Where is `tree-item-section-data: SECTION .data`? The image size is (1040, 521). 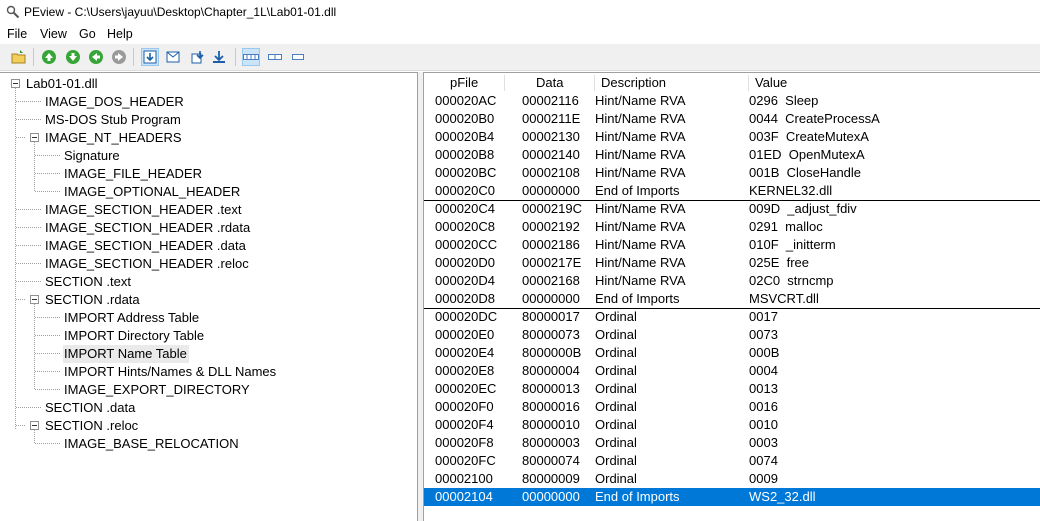 tree-item-section-data: SECTION .data is located at coordinates (90, 408).